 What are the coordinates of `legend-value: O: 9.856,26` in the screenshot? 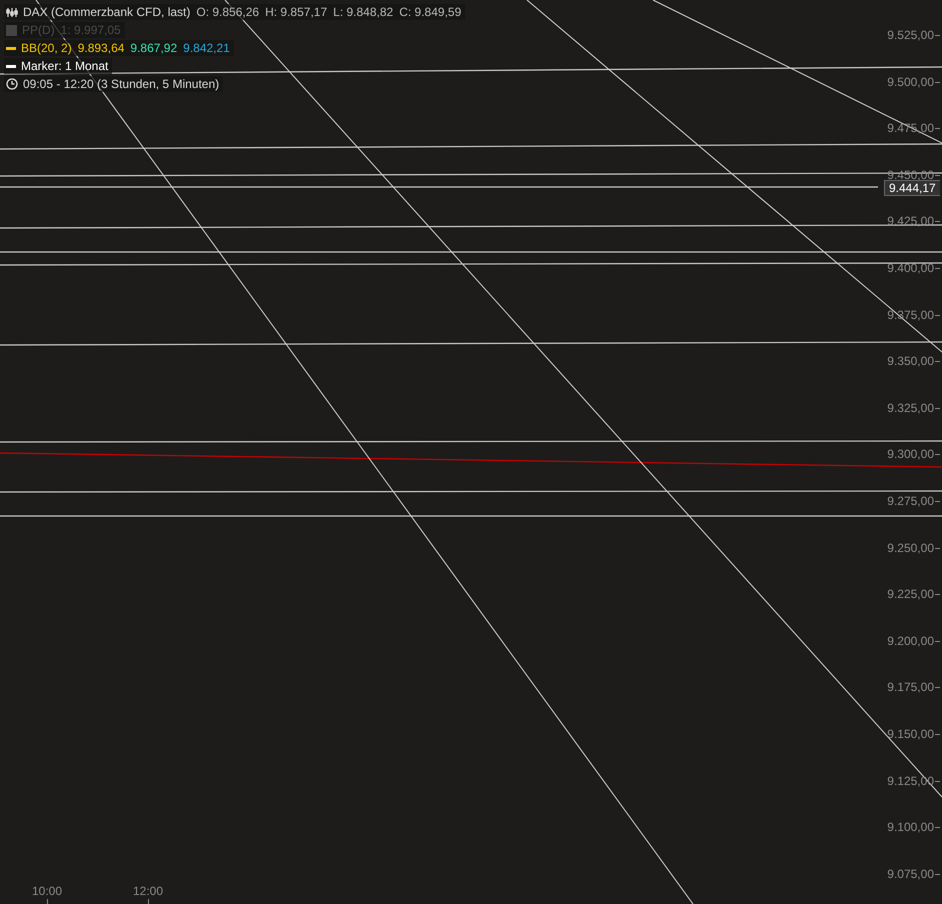 It's located at (228, 12).